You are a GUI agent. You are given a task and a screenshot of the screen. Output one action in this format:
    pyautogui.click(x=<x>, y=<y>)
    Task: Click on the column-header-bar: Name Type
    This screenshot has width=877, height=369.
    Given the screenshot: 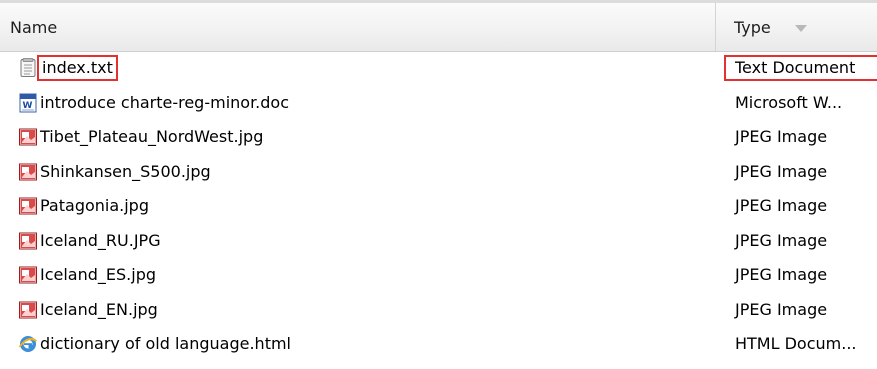 What is the action you would take?
    pyautogui.click(x=438, y=27)
    